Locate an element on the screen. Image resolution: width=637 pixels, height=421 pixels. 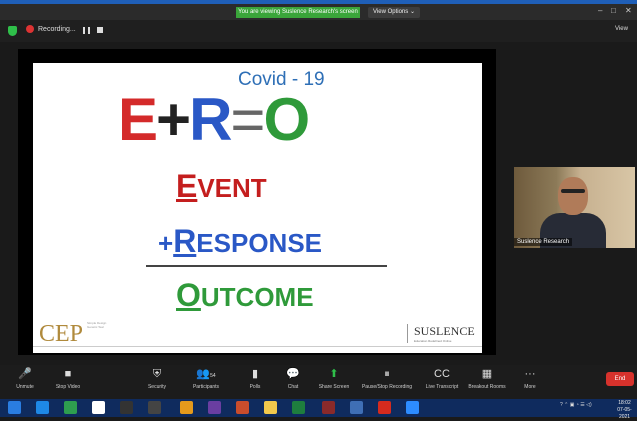
pause-icon: ⏸ is located at coordinates (387, 374).